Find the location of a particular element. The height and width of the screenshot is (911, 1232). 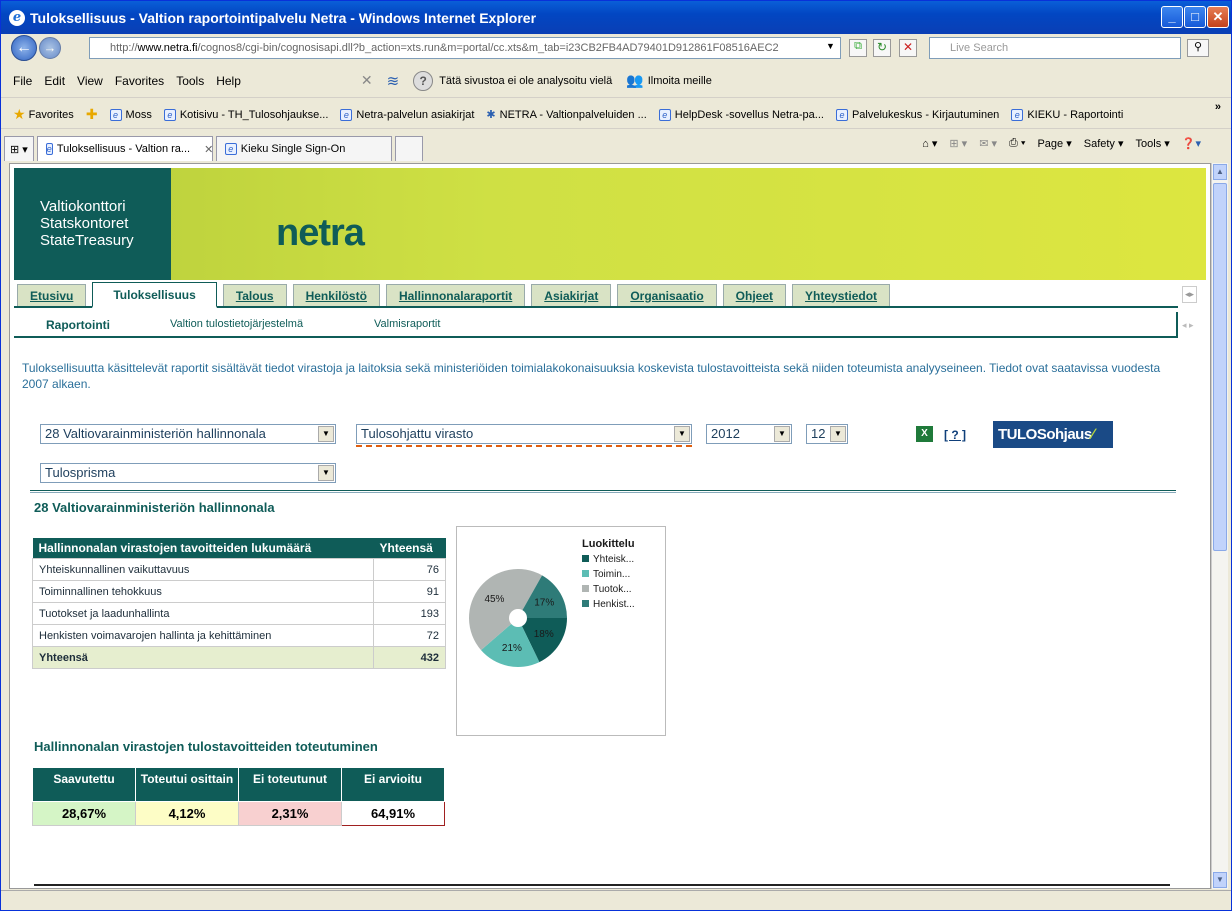

tab-organisaatio: Organisaatio is located at coordinates (667, 295).